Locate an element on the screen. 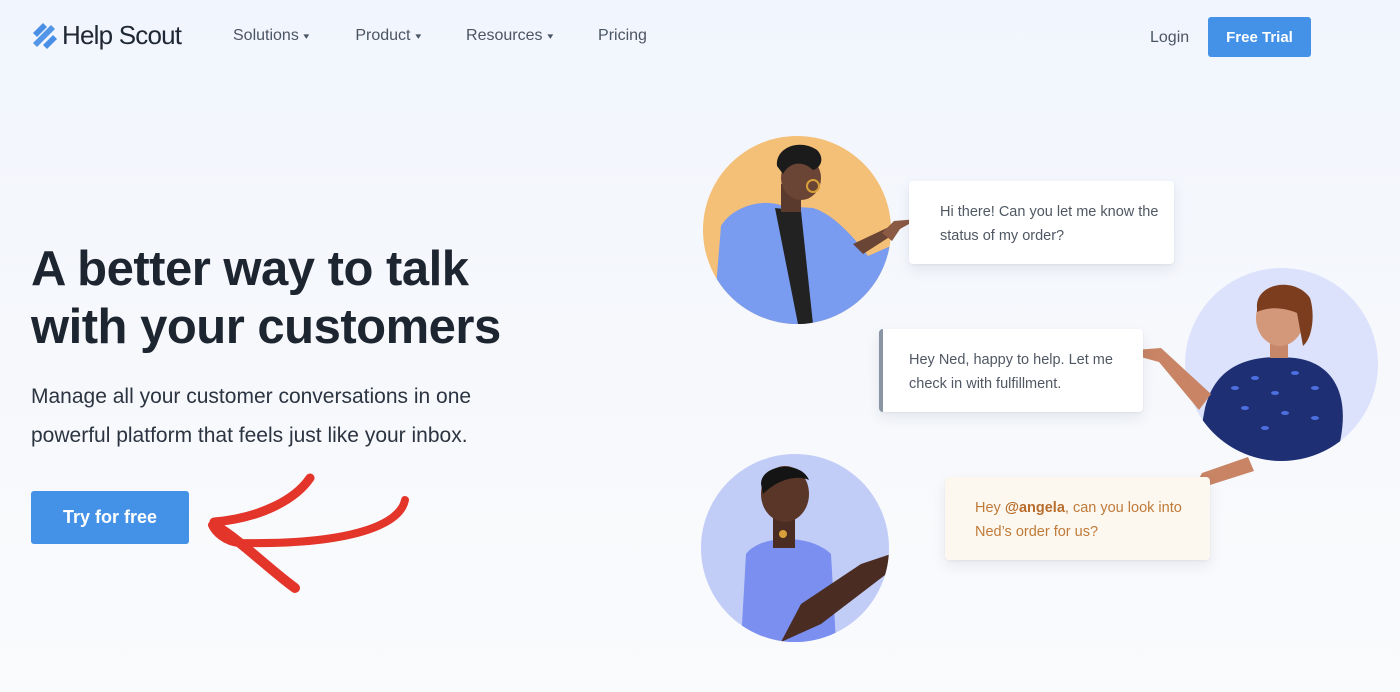  nav-pricing-label: Pricing is located at coordinates (622, 35).